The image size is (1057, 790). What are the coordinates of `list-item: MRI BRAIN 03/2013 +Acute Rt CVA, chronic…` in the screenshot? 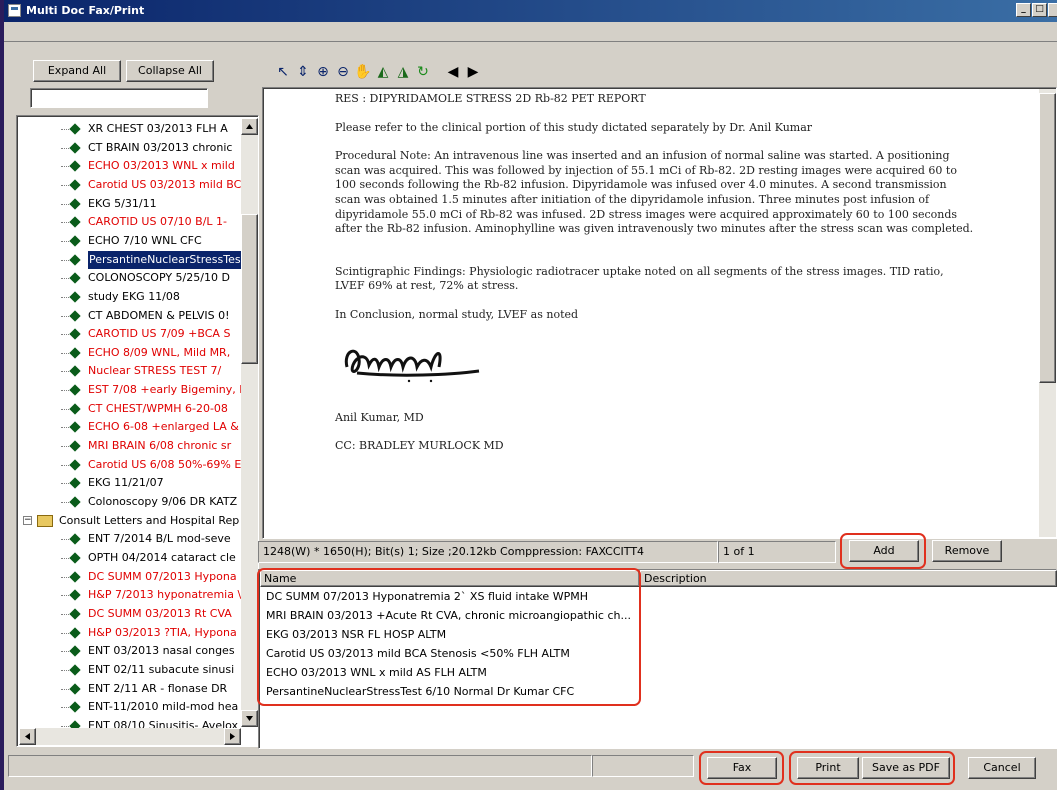 It's located at (448, 615).